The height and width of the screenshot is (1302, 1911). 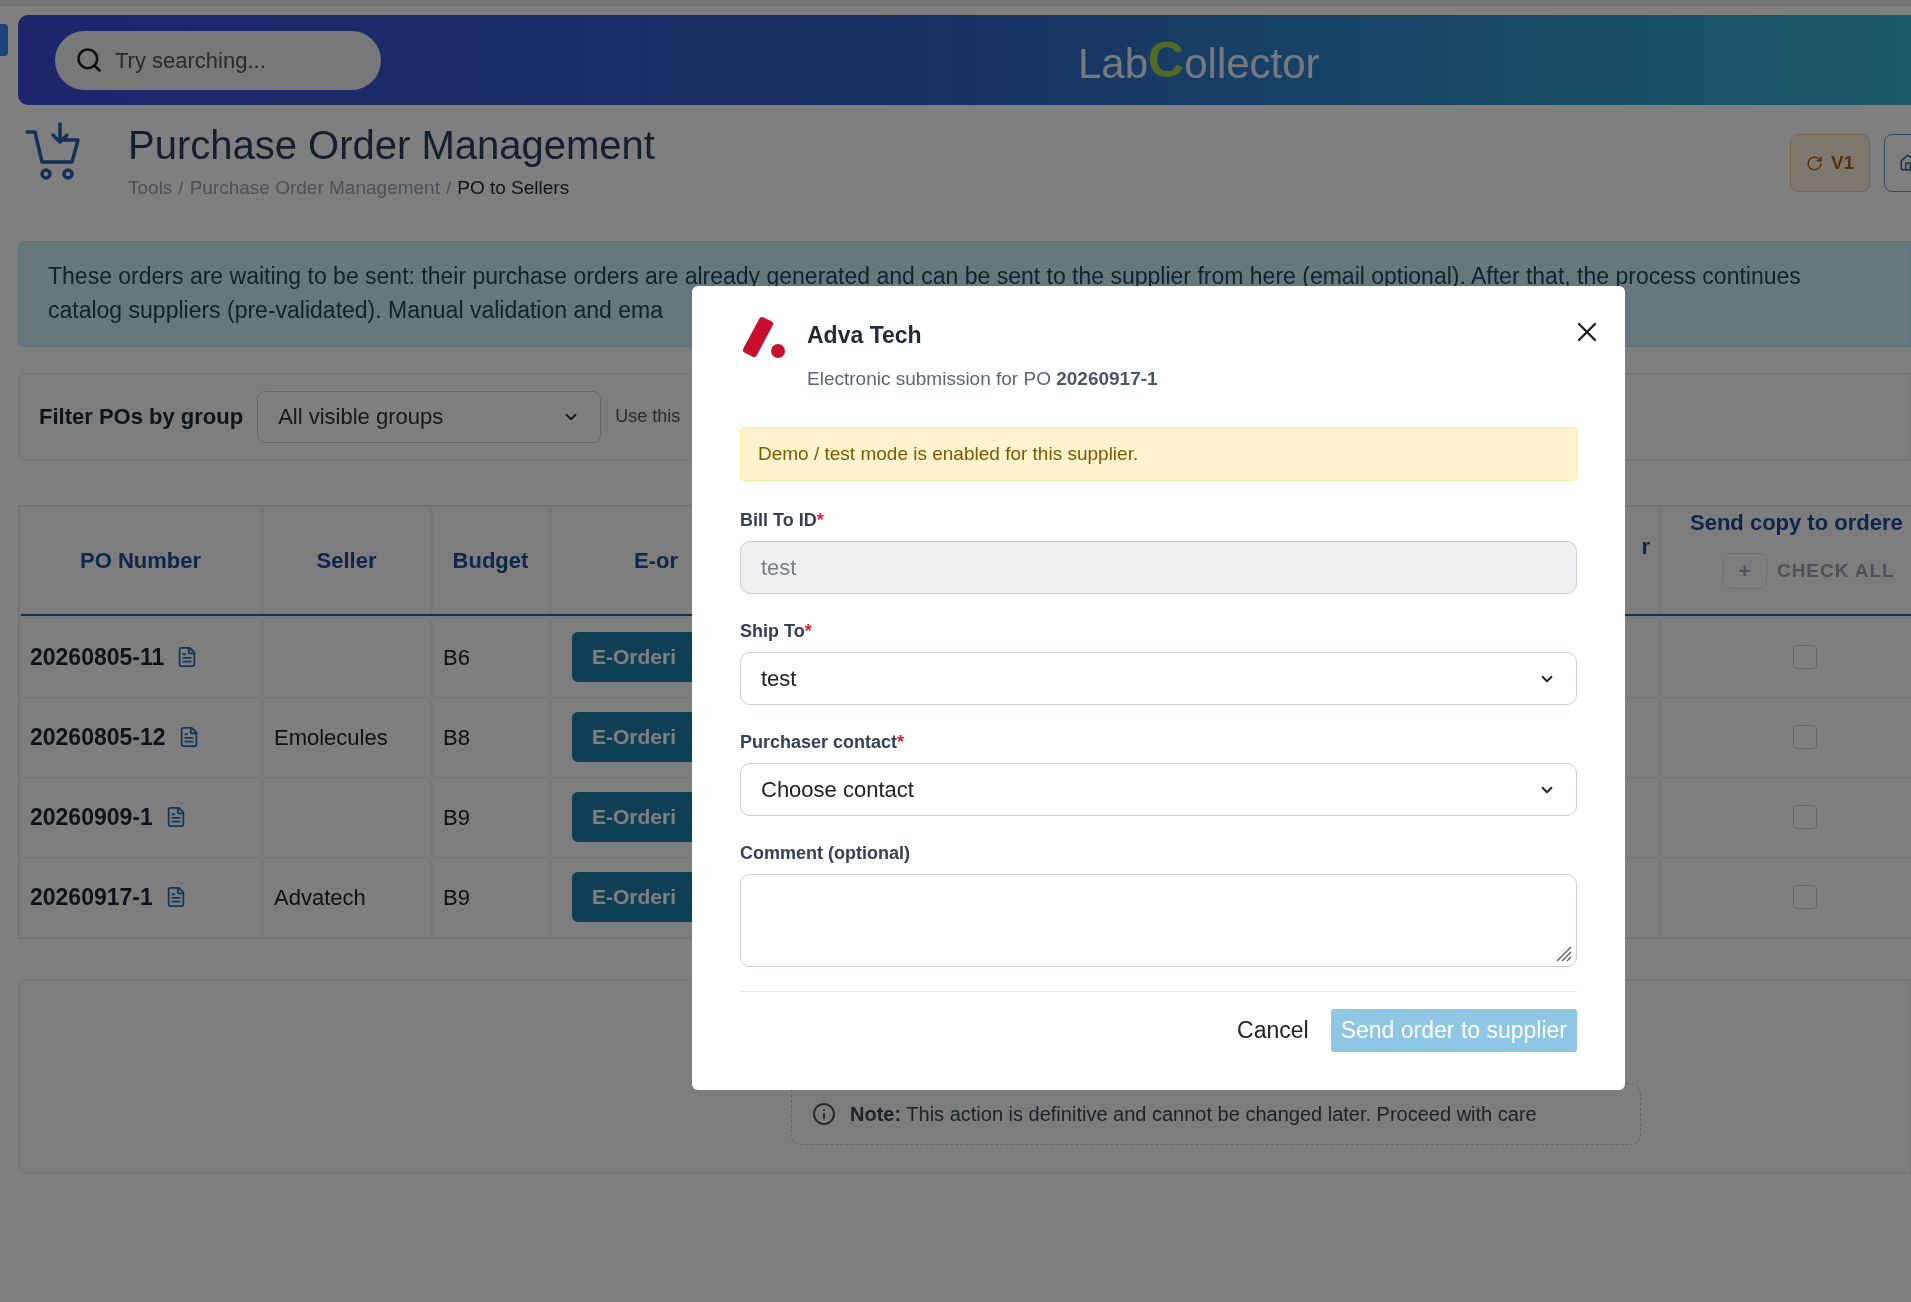 I want to click on banner-text: catalog suppliers (pre-validated). Manual validation and ema, so click(x=355, y=310).